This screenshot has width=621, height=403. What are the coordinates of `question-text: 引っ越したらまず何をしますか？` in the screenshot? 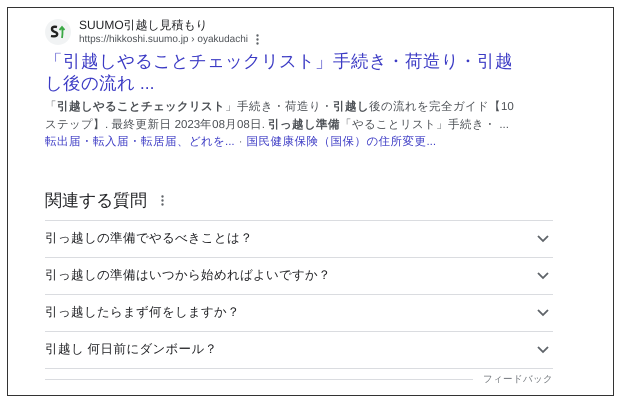 It's located at (142, 313).